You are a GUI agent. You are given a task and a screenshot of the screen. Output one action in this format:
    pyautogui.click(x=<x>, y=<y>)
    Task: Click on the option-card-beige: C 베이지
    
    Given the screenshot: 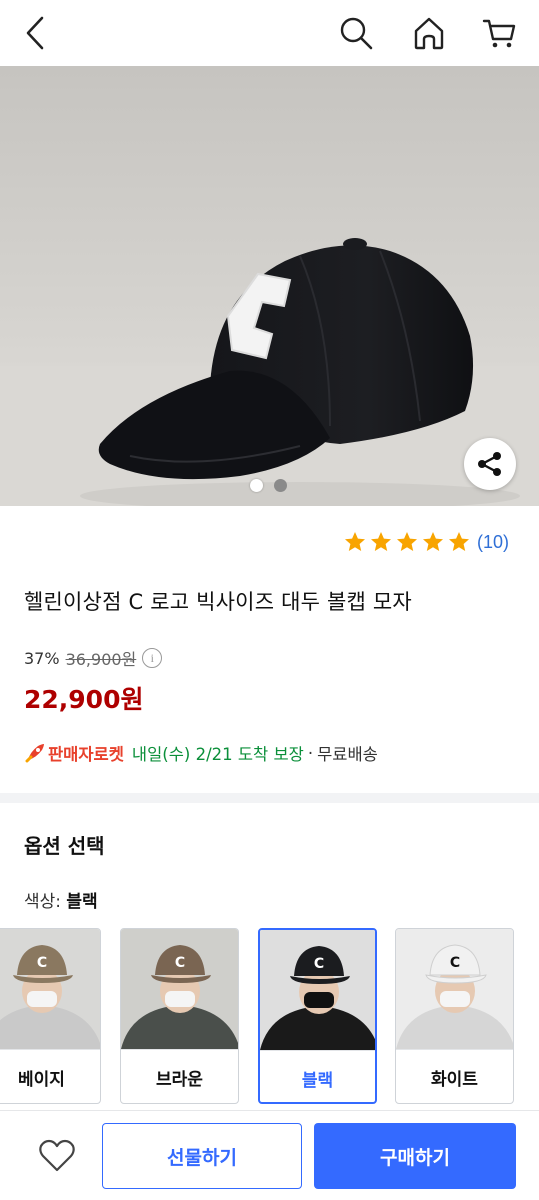 What is the action you would take?
    pyautogui.click(x=50, y=1016)
    